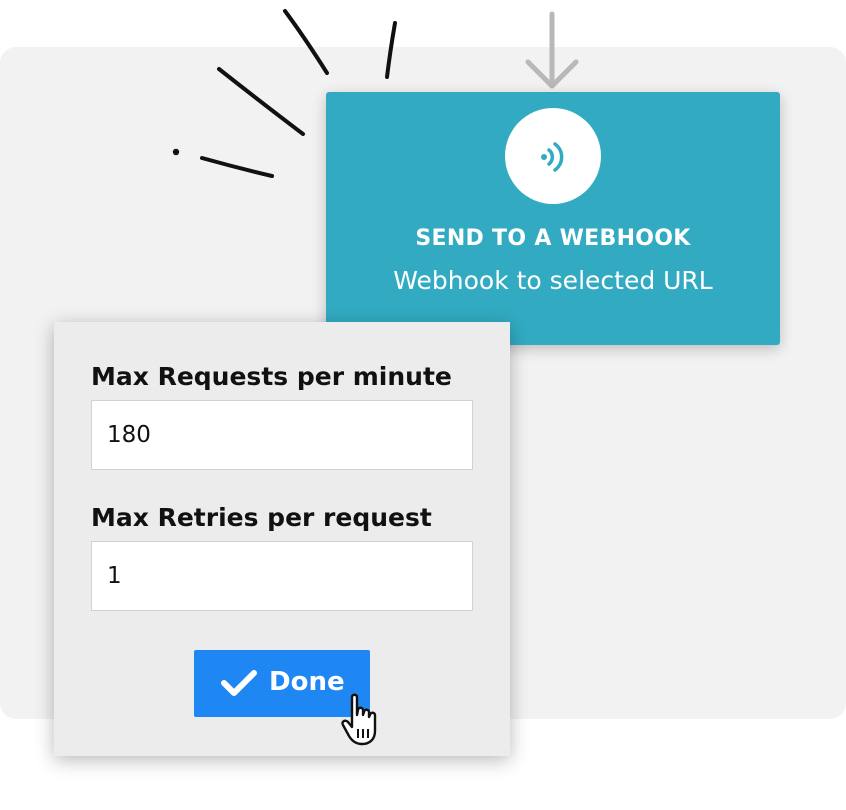 This screenshot has height=810, width=846. I want to click on max-retries-input, so click(282, 576).